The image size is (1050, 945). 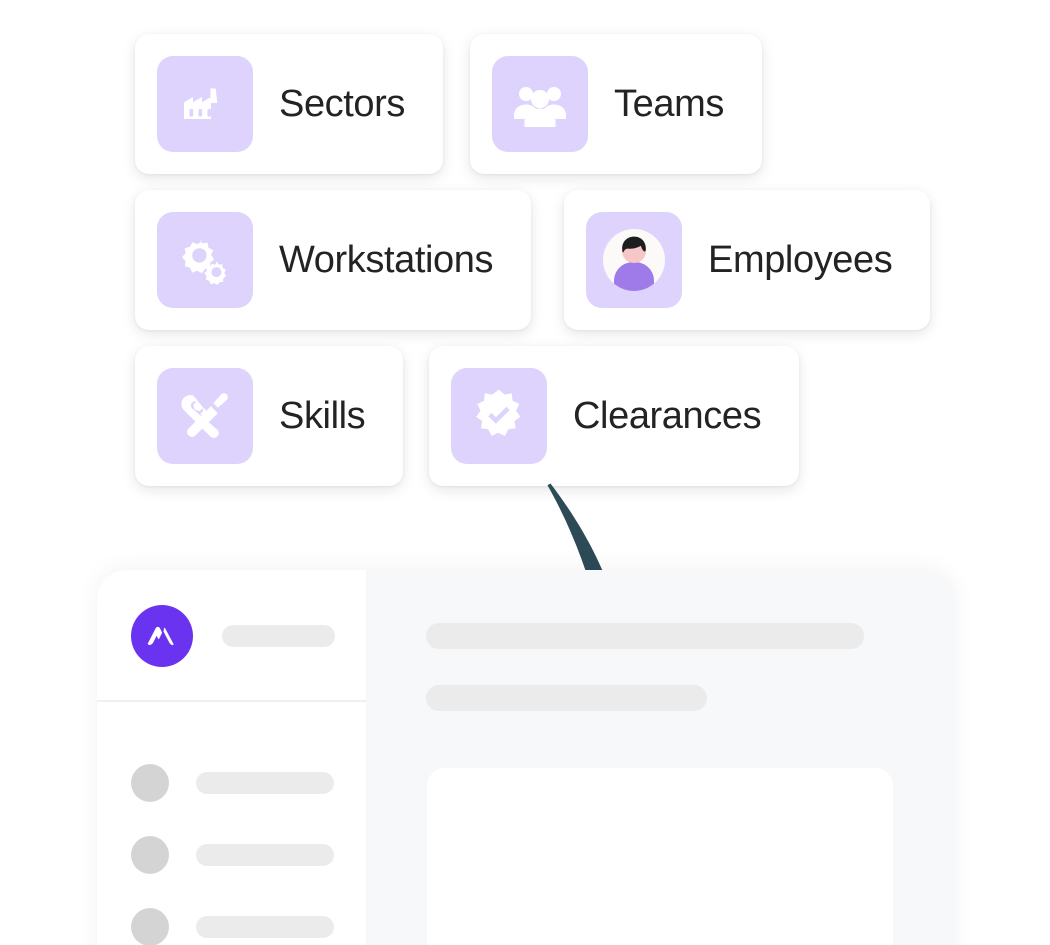 I want to click on entity-card-label: Employees, so click(x=800, y=260).